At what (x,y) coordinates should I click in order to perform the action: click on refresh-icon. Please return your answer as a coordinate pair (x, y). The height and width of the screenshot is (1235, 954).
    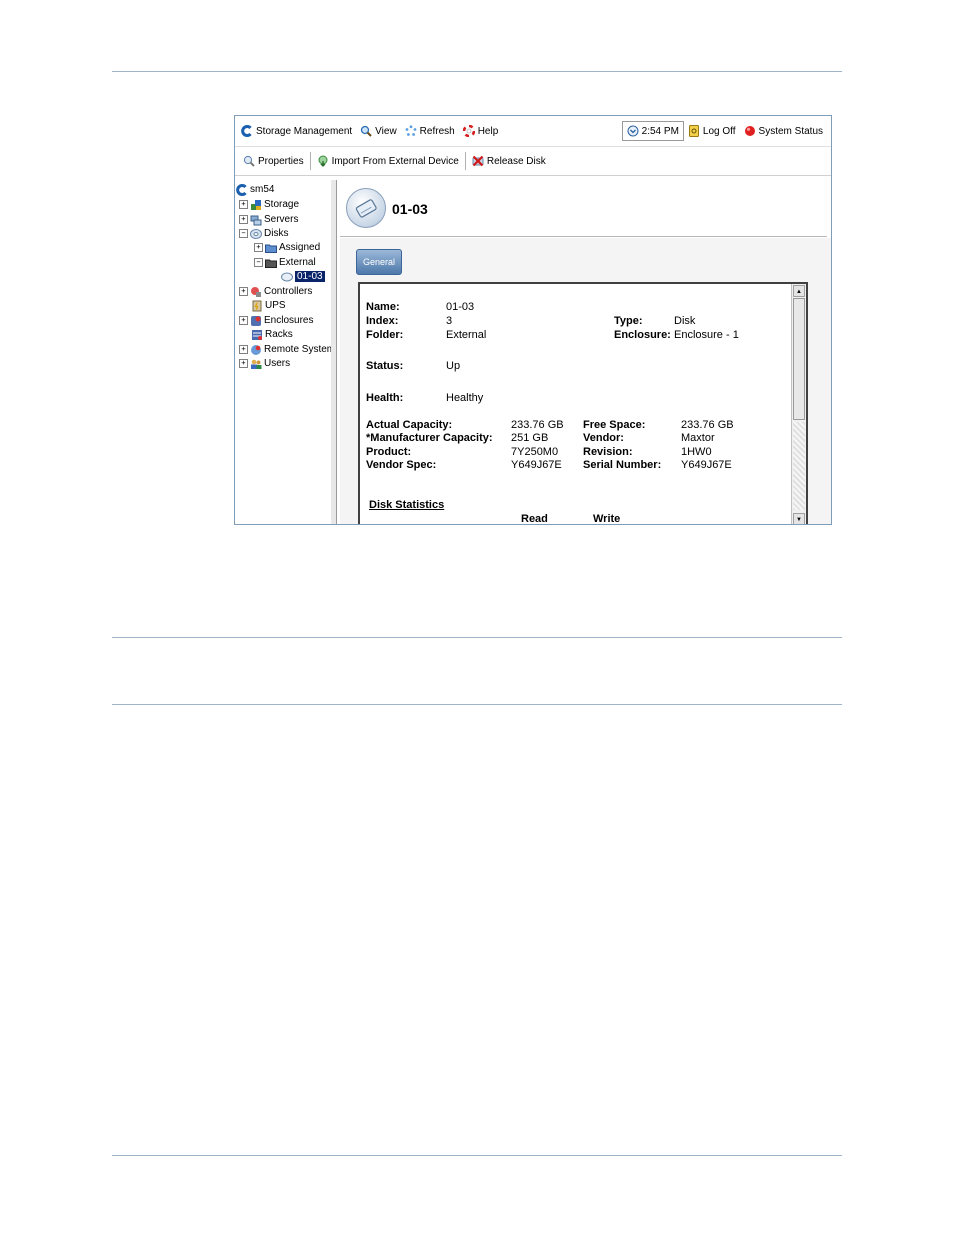
    Looking at the image, I should click on (411, 131).